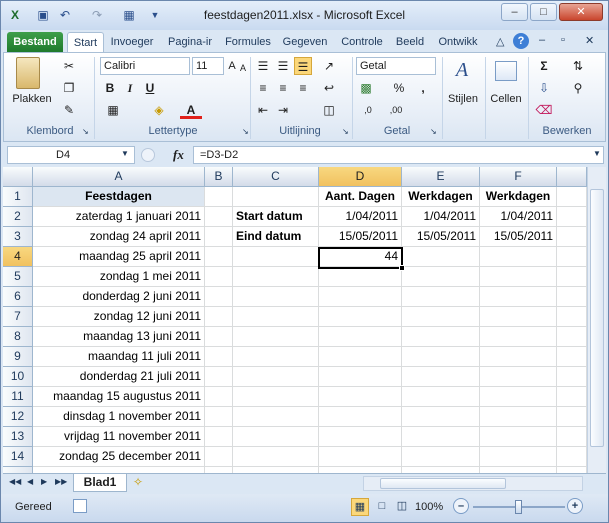 This screenshot has width=609, height=523. What do you see at coordinates (441, 237) in the screenshot?
I see `cell-e3: 15/05/2011` at bounding box center [441, 237].